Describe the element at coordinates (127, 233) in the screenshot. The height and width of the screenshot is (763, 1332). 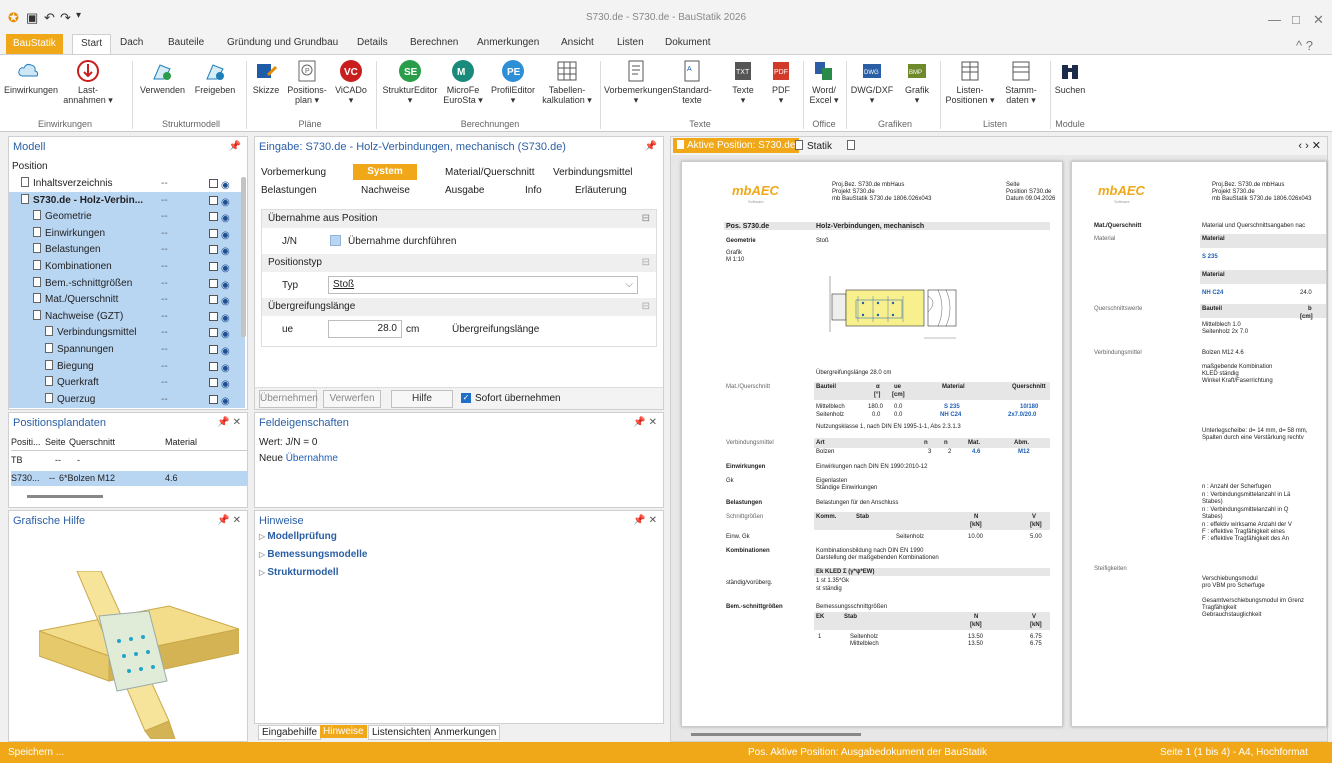
I see `tree-item: Einwirkungen -- ◉` at that location.